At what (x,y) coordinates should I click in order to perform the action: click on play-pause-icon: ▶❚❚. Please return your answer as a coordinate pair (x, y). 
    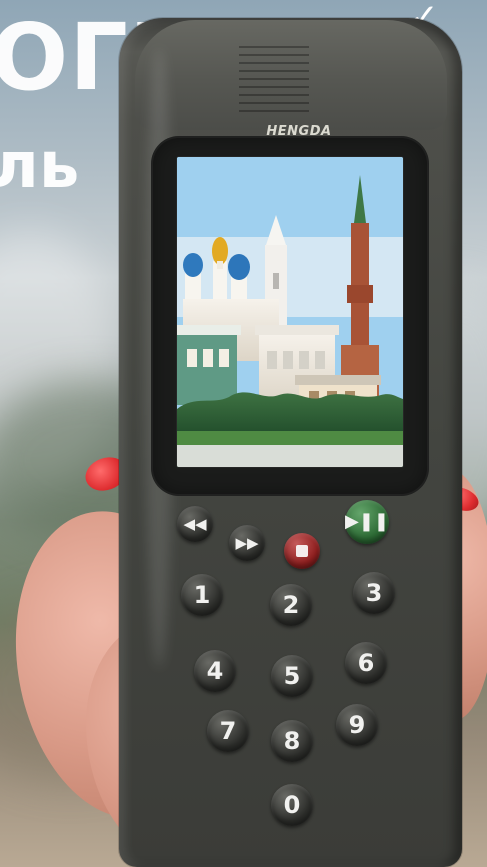
    Looking at the image, I should click on (367, 521).